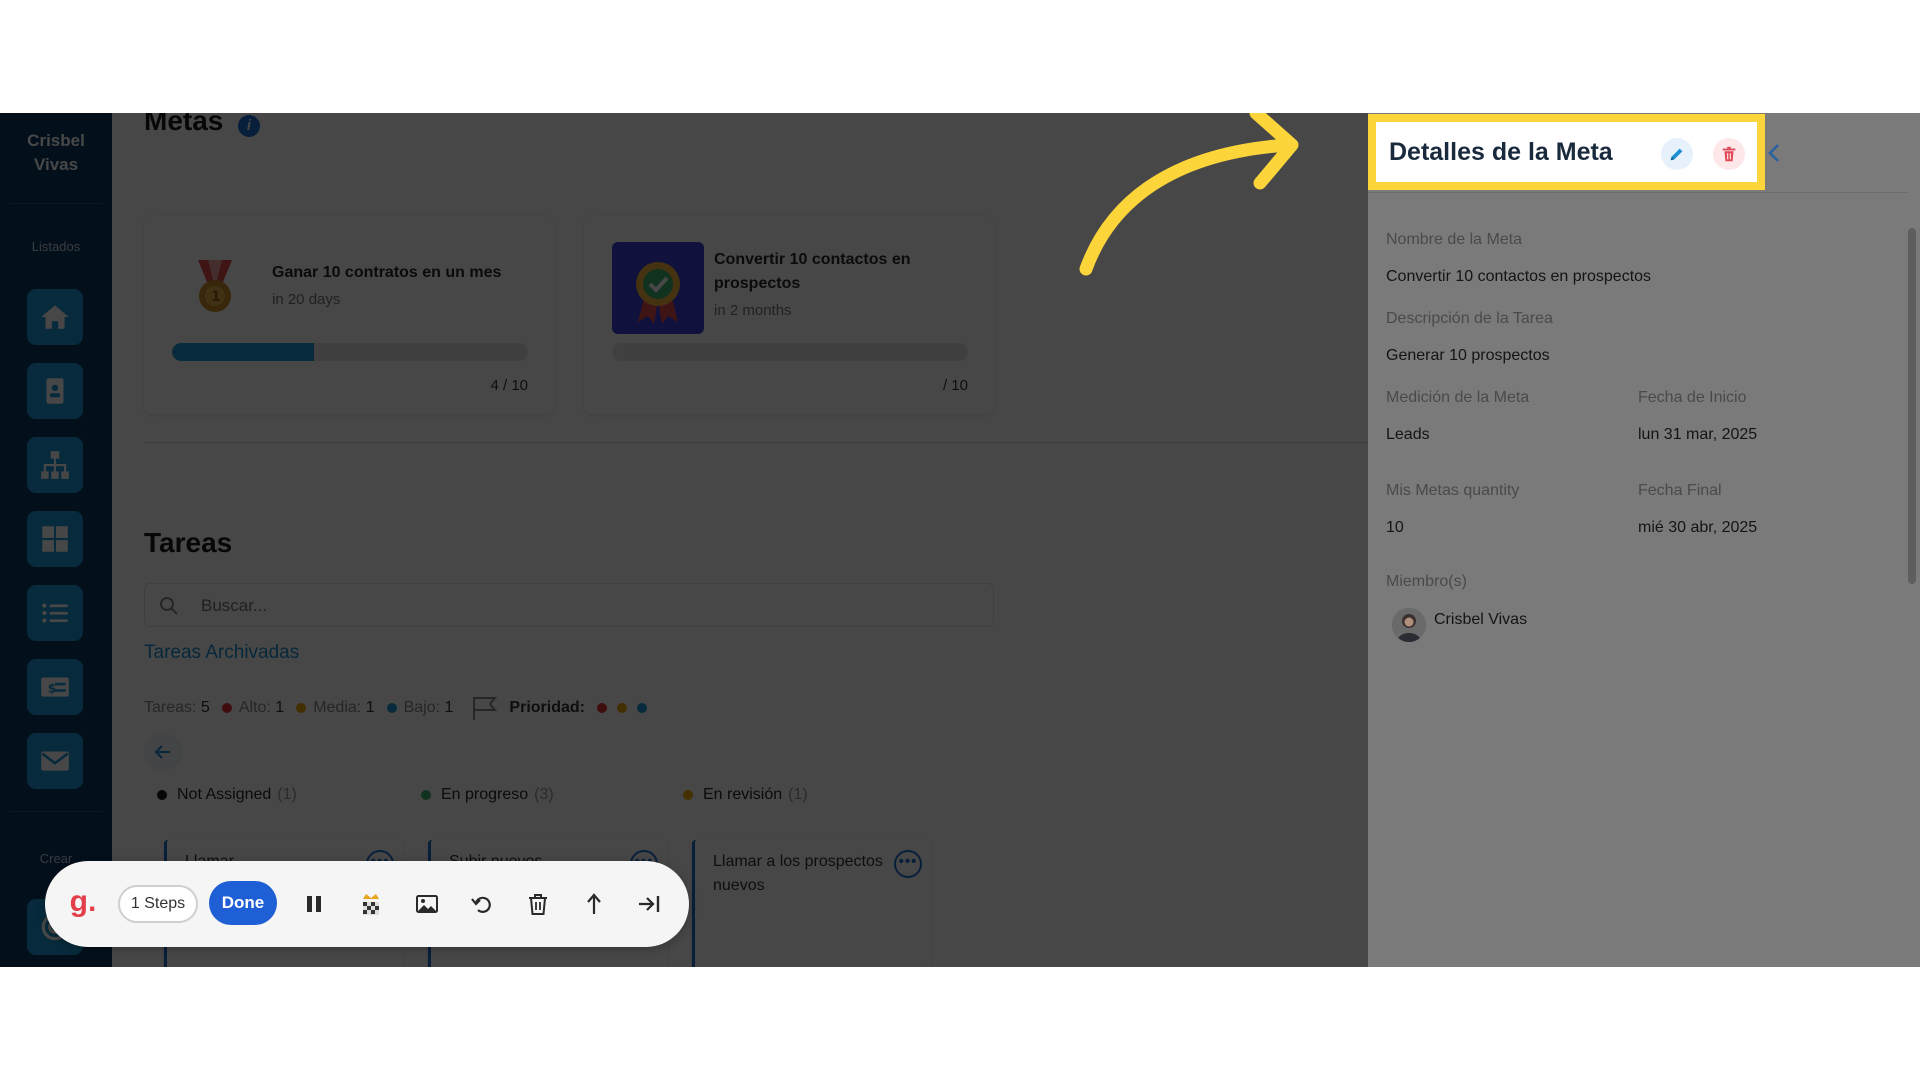  I want to click on sidebar-item-mail, so click(55, 761).